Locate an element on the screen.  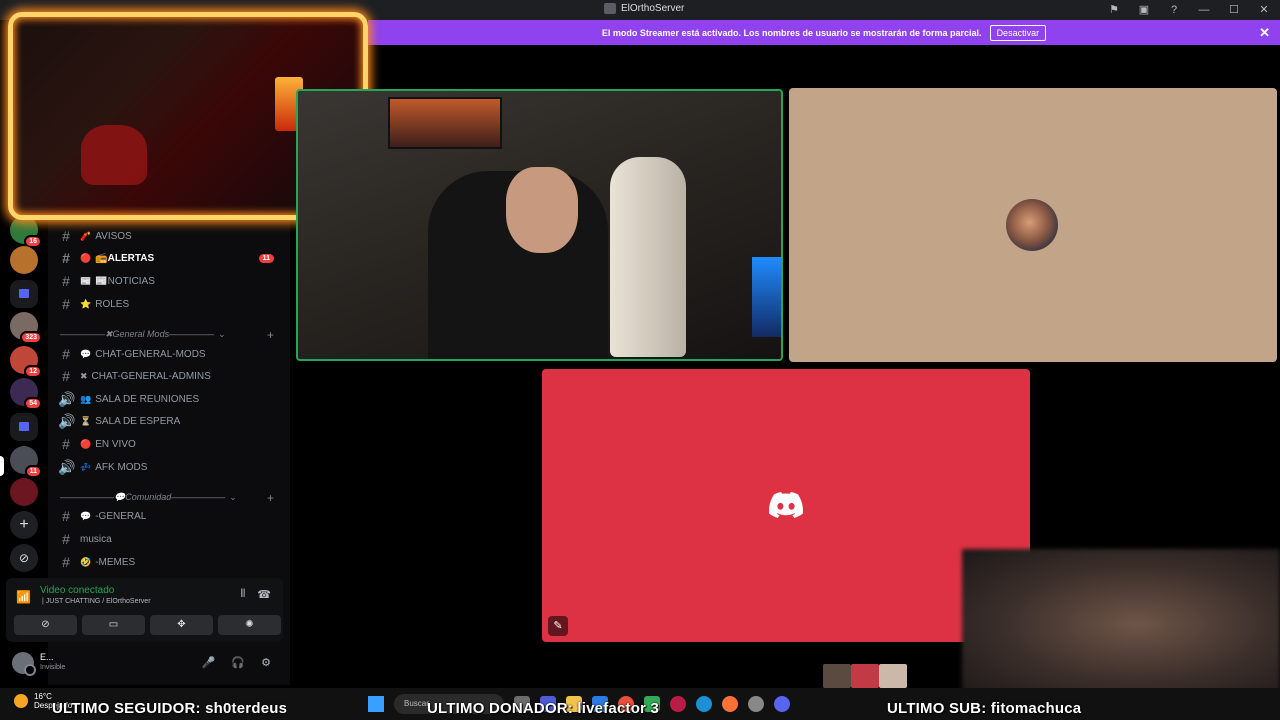
maximize-icon: ☐ is located at coordinates (1234, 10).